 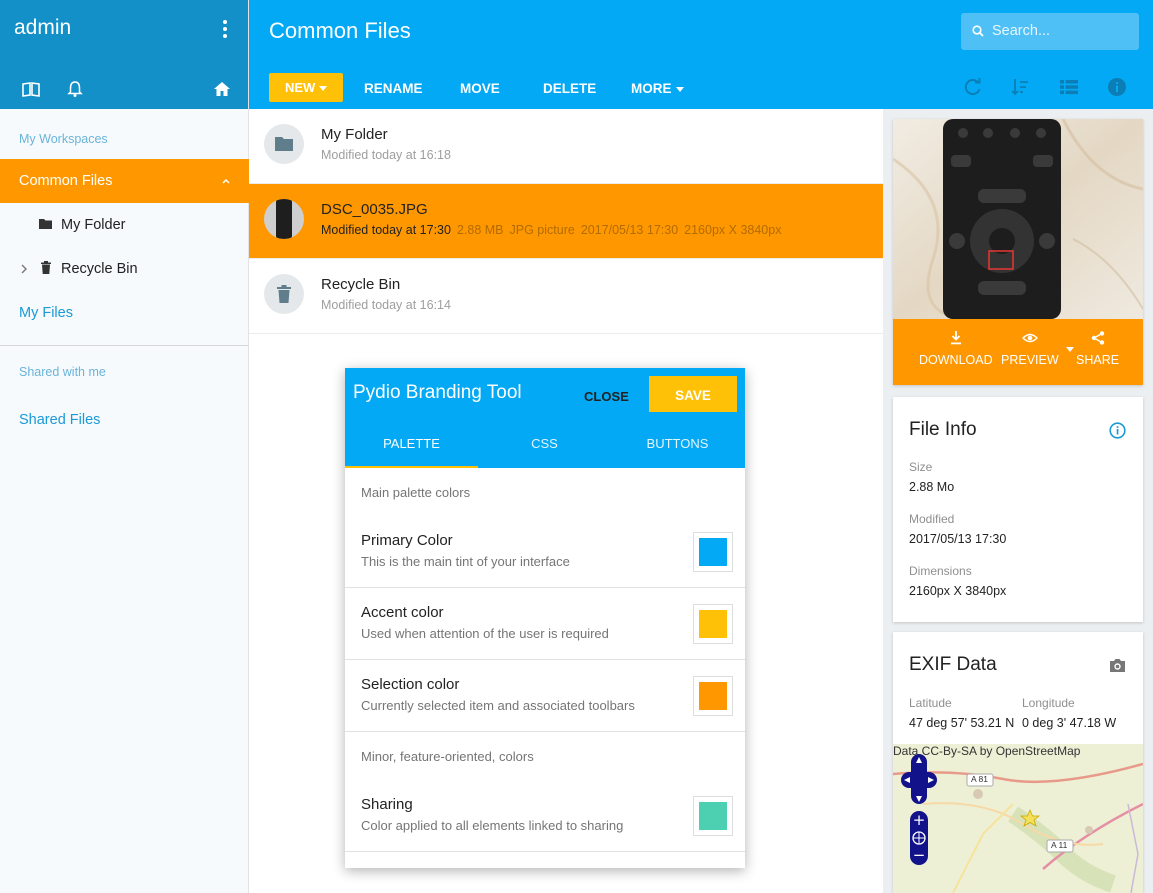 I want to click on section-shared-with-me: Shared with me, so click(x=62, y=372).